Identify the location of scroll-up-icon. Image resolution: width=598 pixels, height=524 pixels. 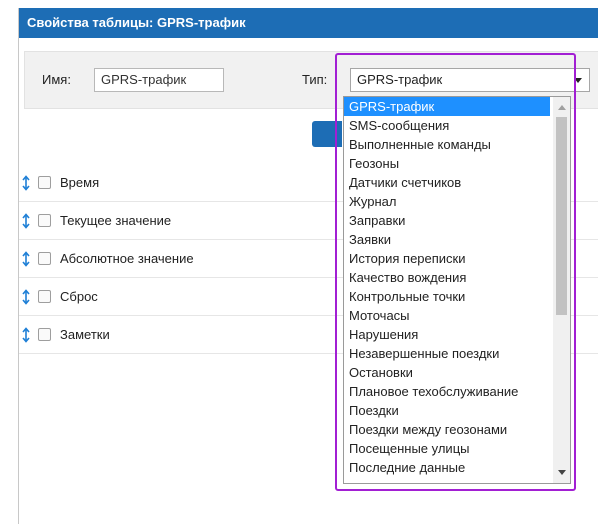
(562, 107).